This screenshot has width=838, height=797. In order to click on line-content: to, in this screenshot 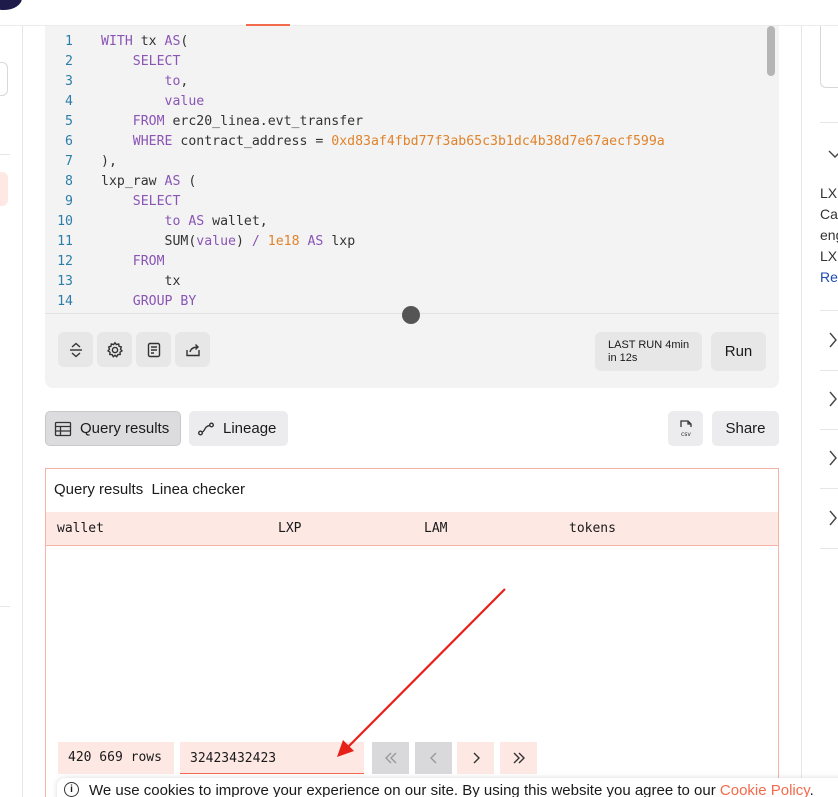, I will do `click(131, 82)`.